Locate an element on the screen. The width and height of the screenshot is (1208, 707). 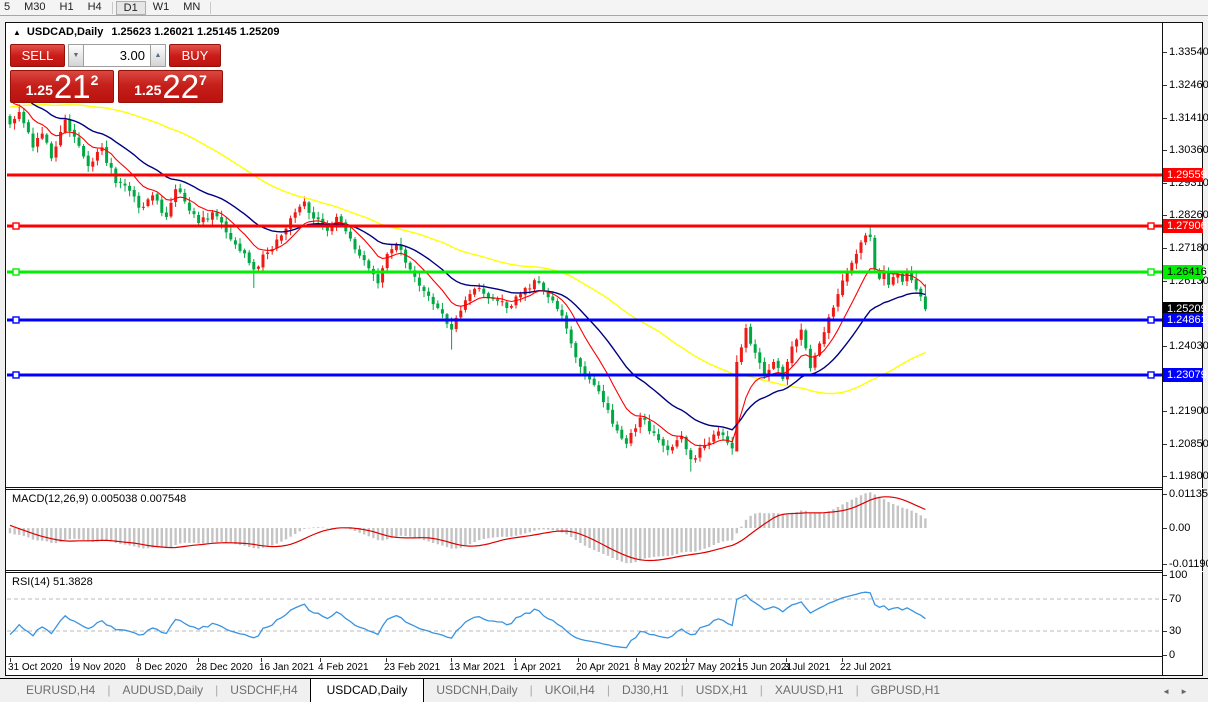
chart-tab-dj30: DJ30,H1 is located at coordinates (645, 690).